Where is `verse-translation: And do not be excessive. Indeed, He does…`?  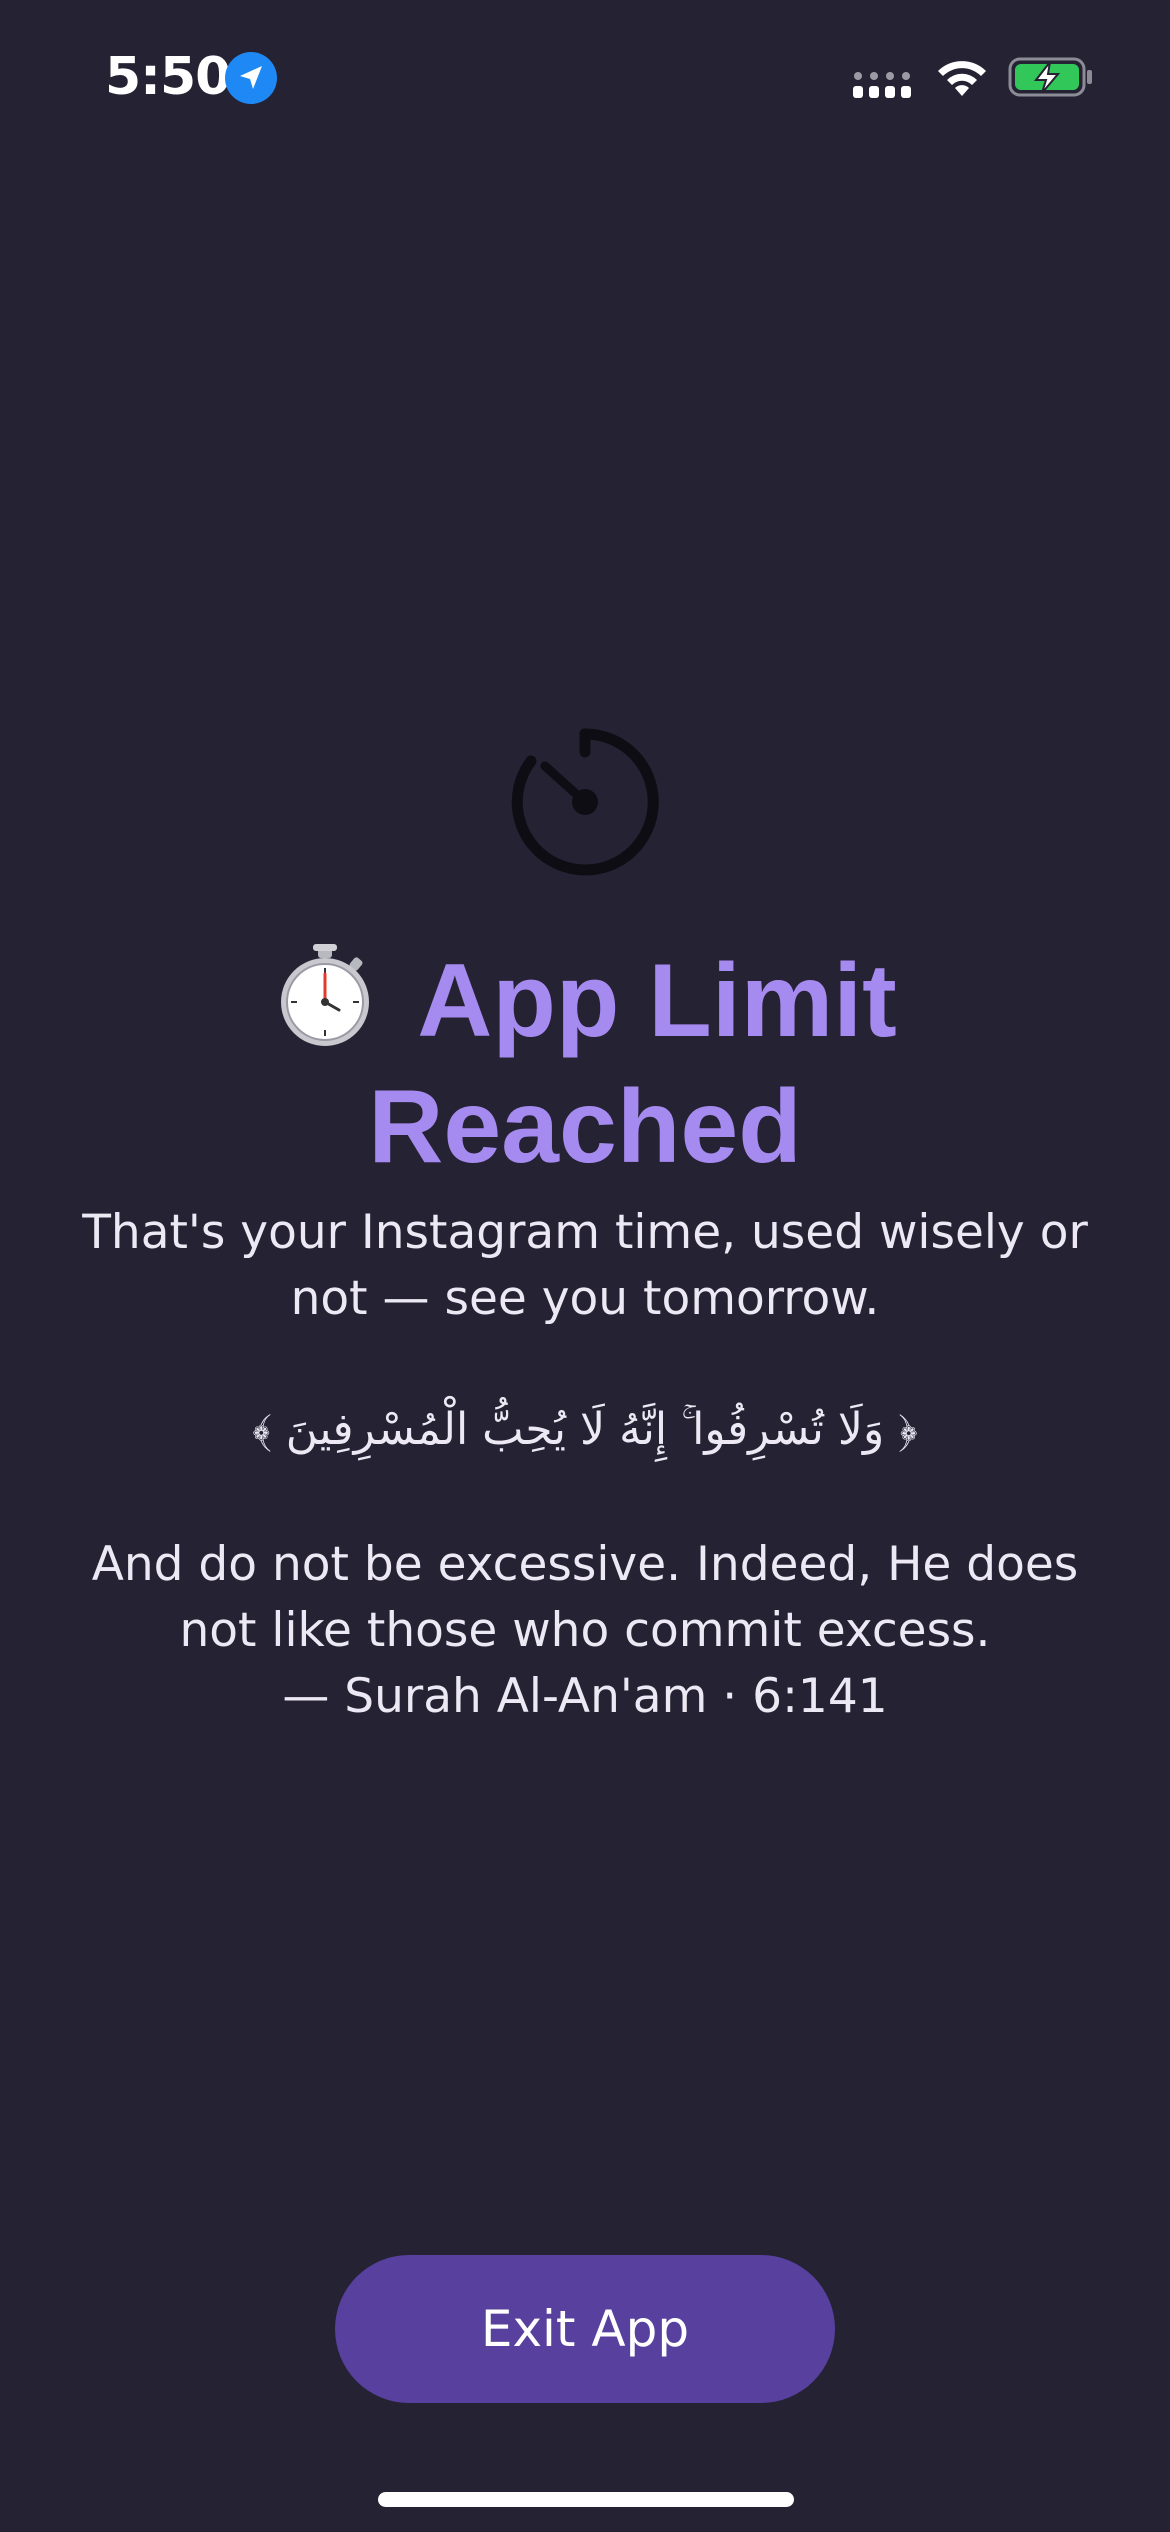
verse-translation: And do not be excessive. Indeed, He does… is located at coordinates (585, 1597).